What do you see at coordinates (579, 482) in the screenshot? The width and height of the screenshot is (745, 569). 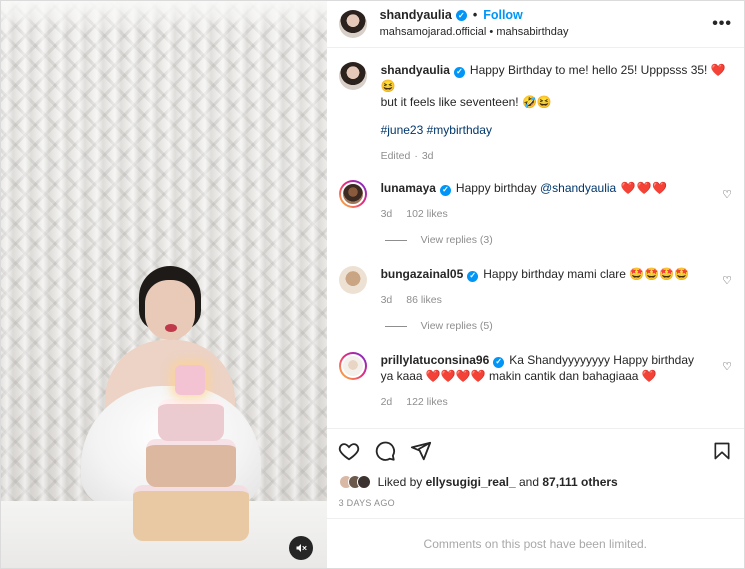 I see `likes-count: 87,111 others` at bounding box center [579, 482].